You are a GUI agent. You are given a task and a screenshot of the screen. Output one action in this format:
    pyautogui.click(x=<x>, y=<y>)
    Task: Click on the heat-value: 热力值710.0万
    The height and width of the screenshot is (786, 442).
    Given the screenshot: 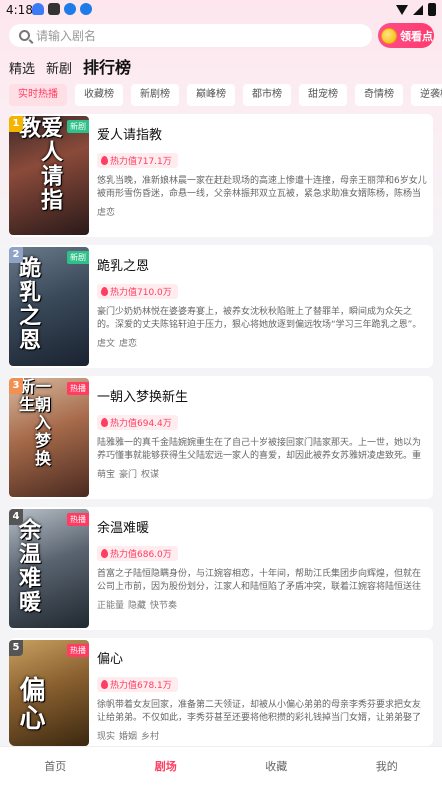 What is the action you would take?
    pyautogui.click(x=141, y=293)
    